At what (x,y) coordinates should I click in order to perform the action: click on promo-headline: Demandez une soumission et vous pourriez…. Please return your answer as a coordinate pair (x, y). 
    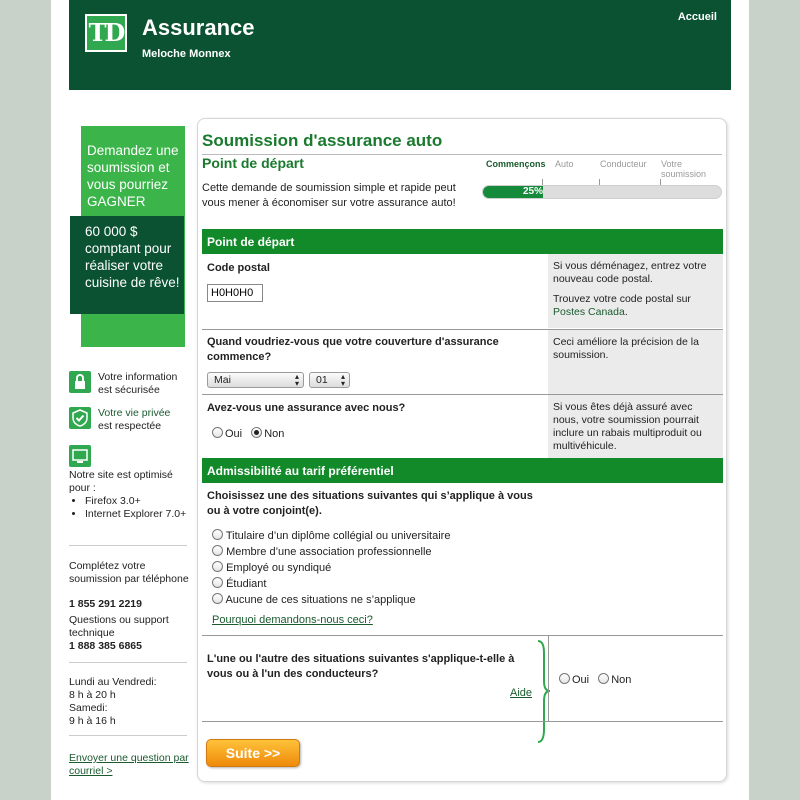
    Looking at the image, I should click on (133, 176).